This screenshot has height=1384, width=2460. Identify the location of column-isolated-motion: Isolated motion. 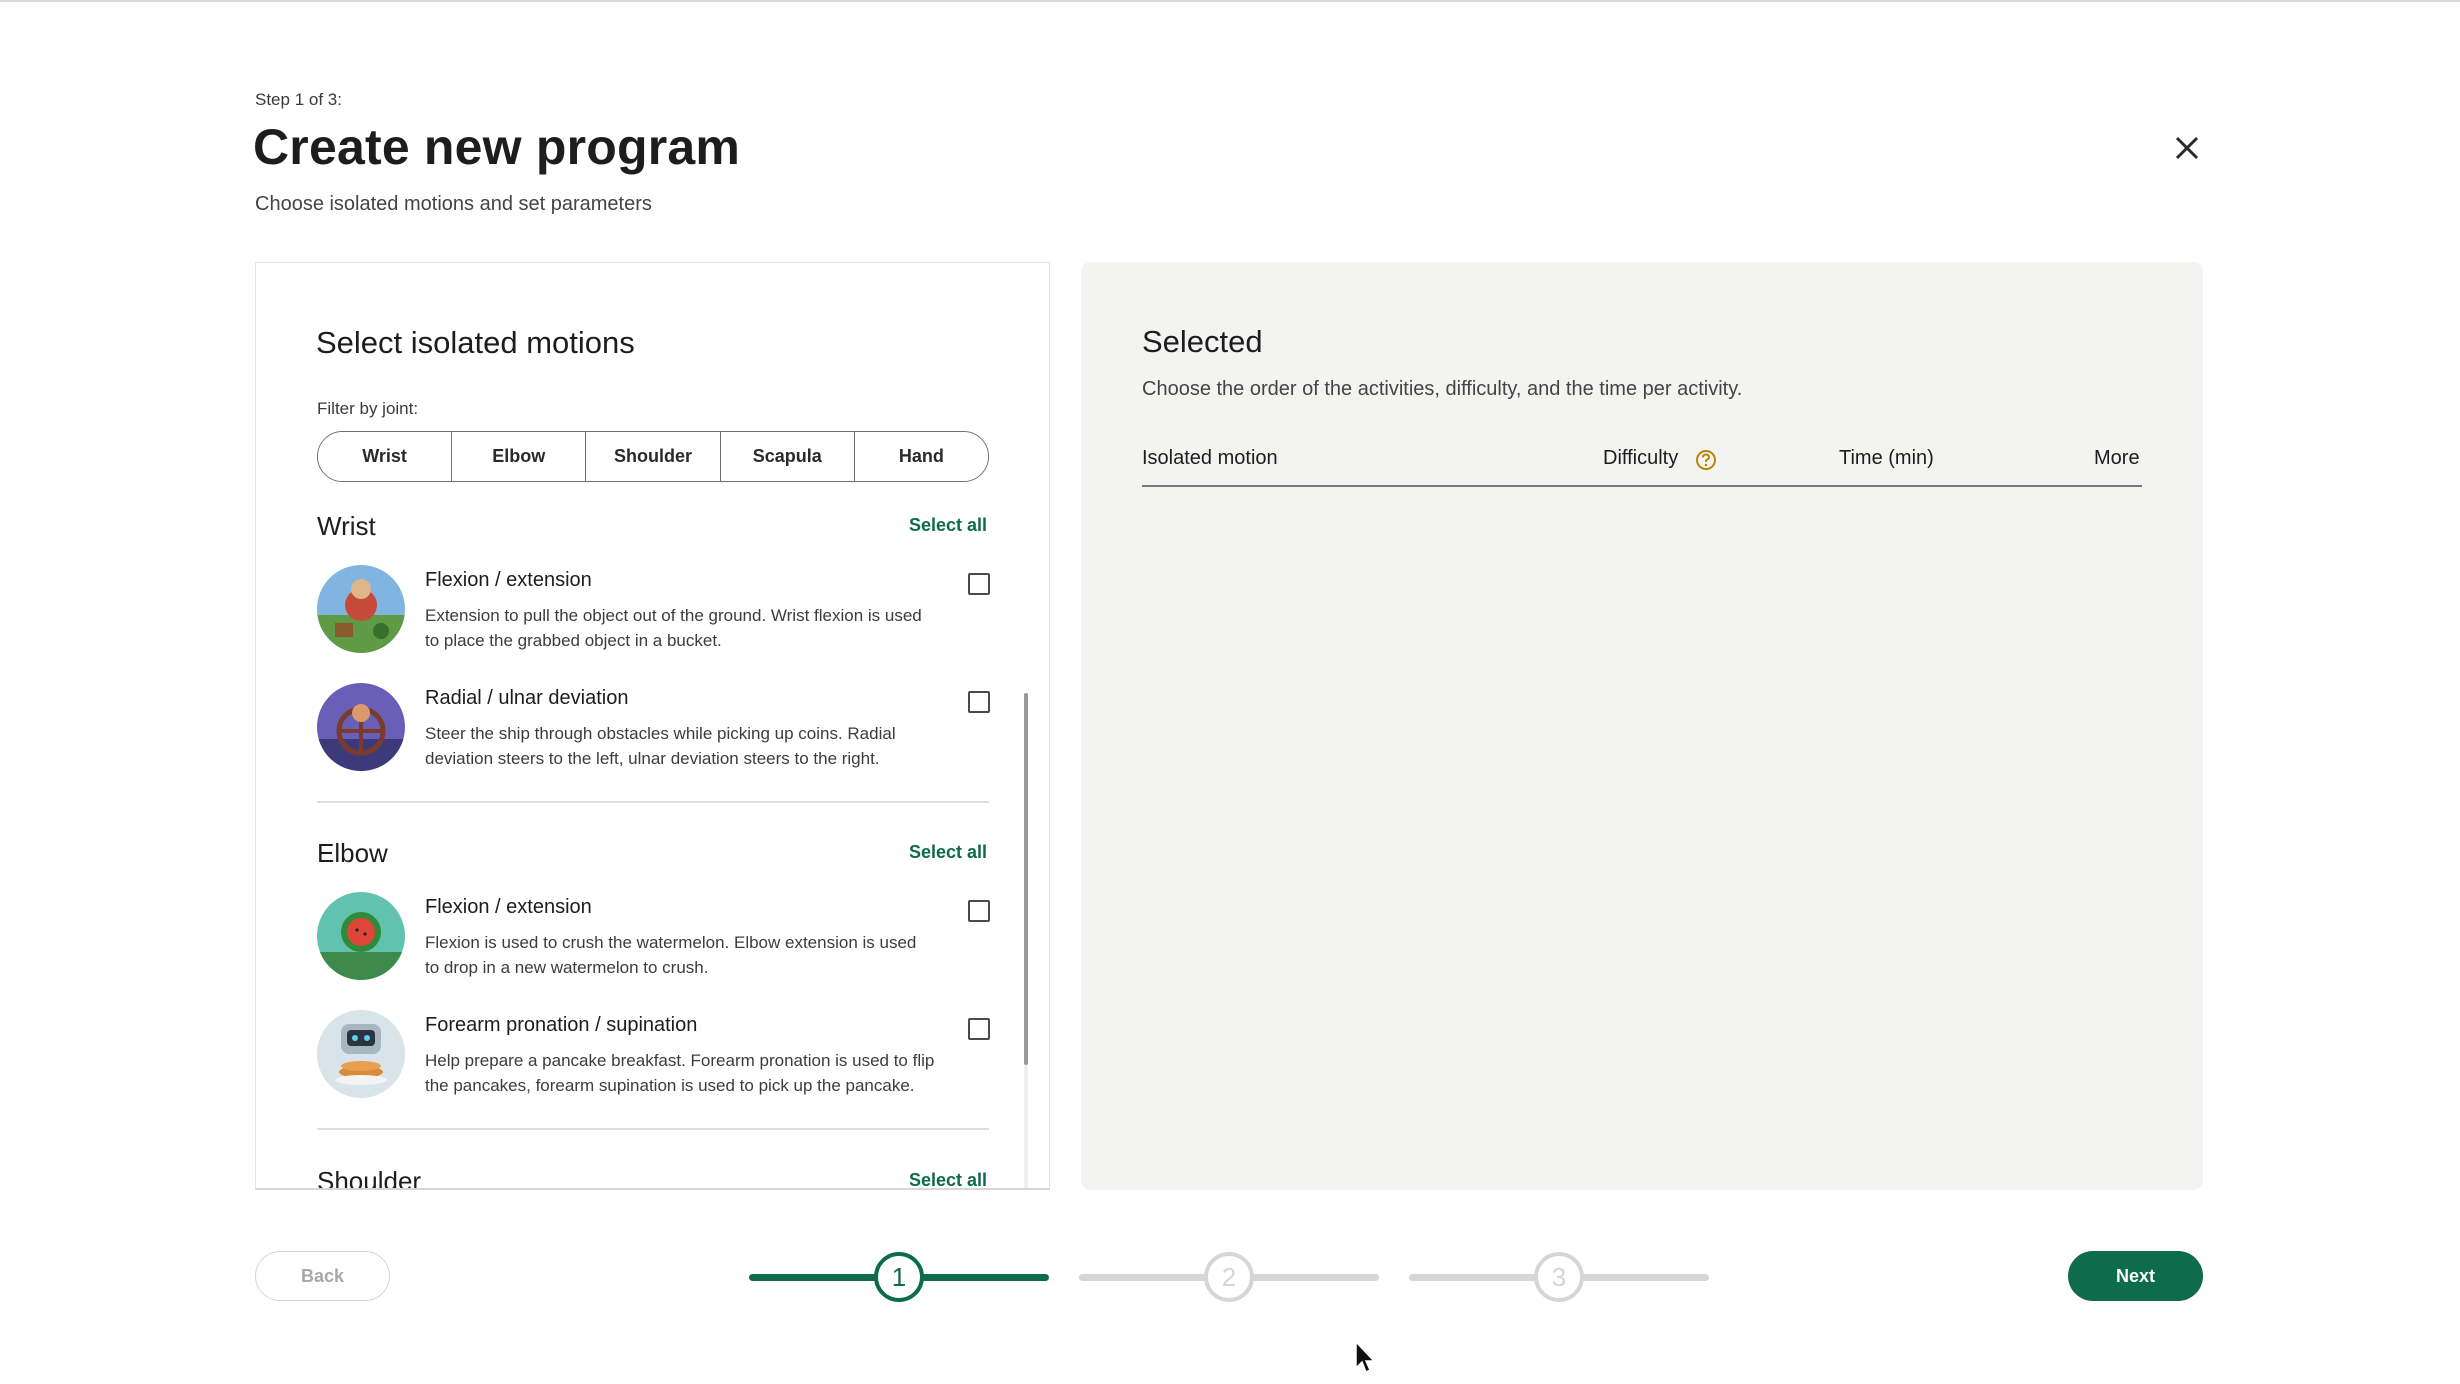
(1210, 458).